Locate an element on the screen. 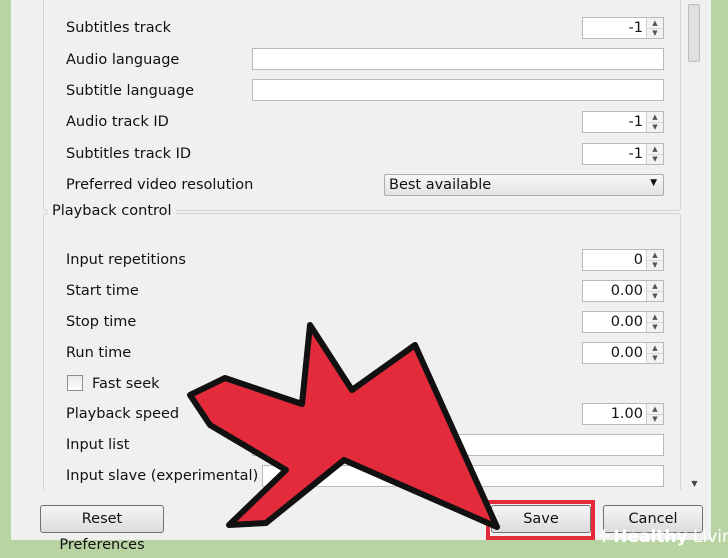  brand-watermark: ✛Healthy Living is located at coordinates (662, 537).